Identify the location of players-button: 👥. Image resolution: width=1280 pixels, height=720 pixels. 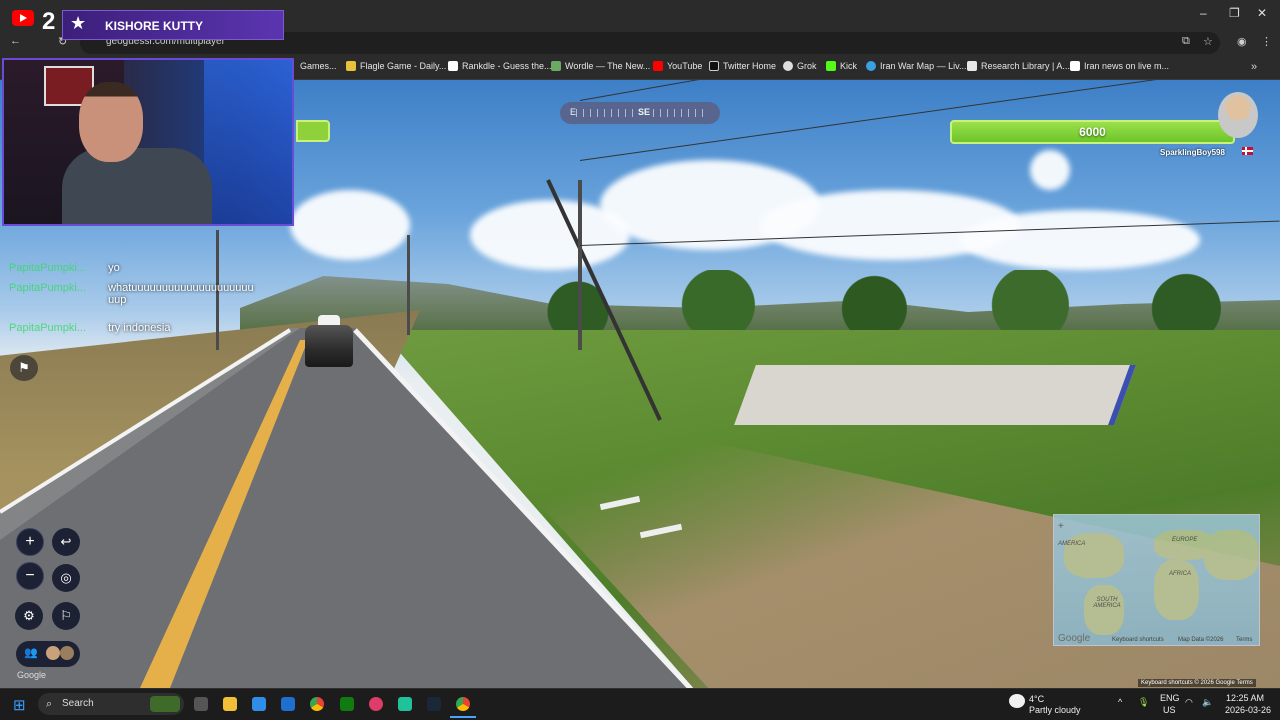
(48, 654).